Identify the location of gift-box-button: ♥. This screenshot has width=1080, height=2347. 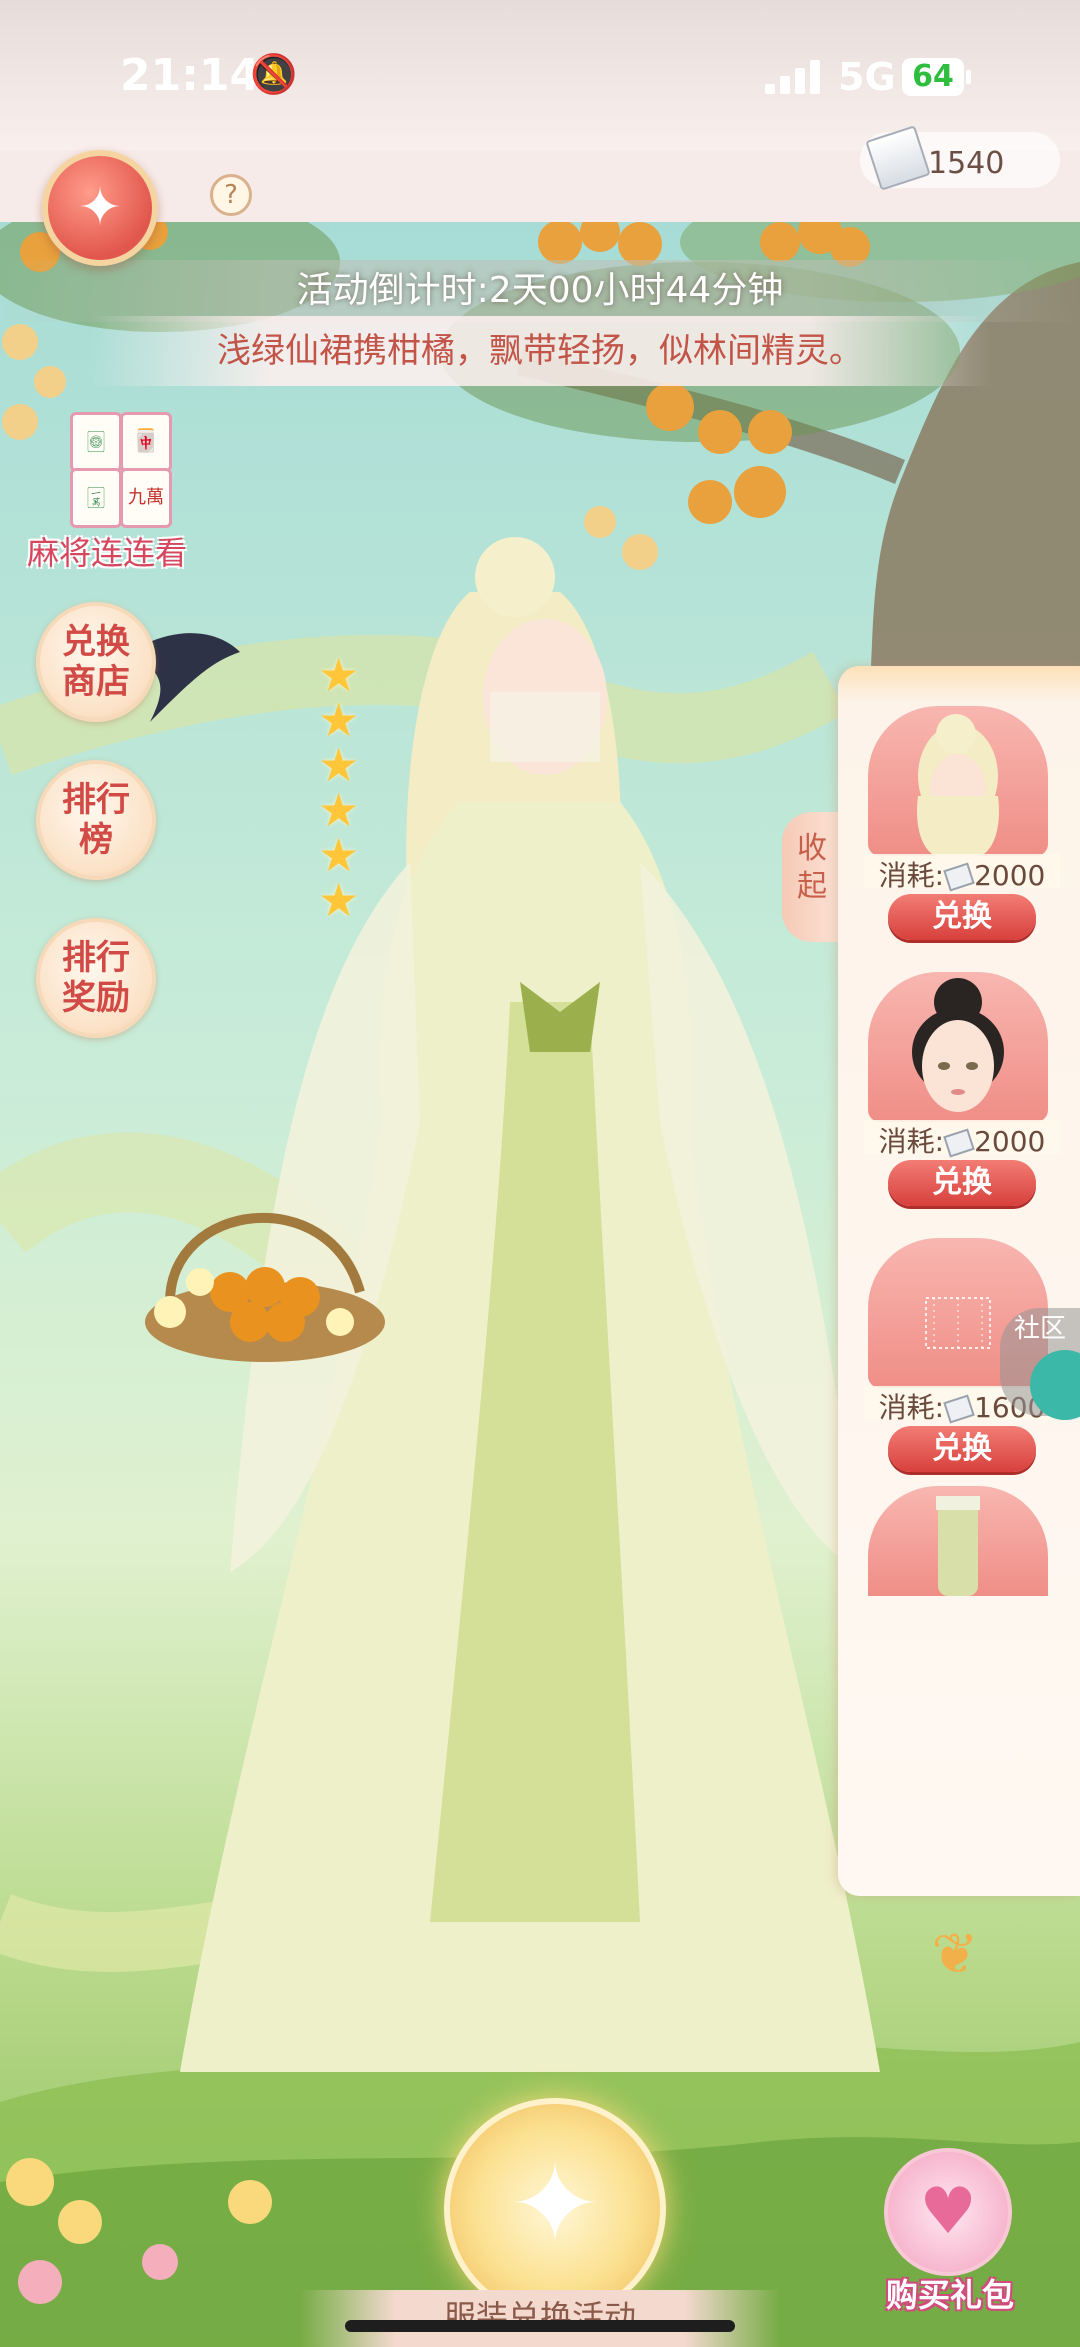
(948, 2212).